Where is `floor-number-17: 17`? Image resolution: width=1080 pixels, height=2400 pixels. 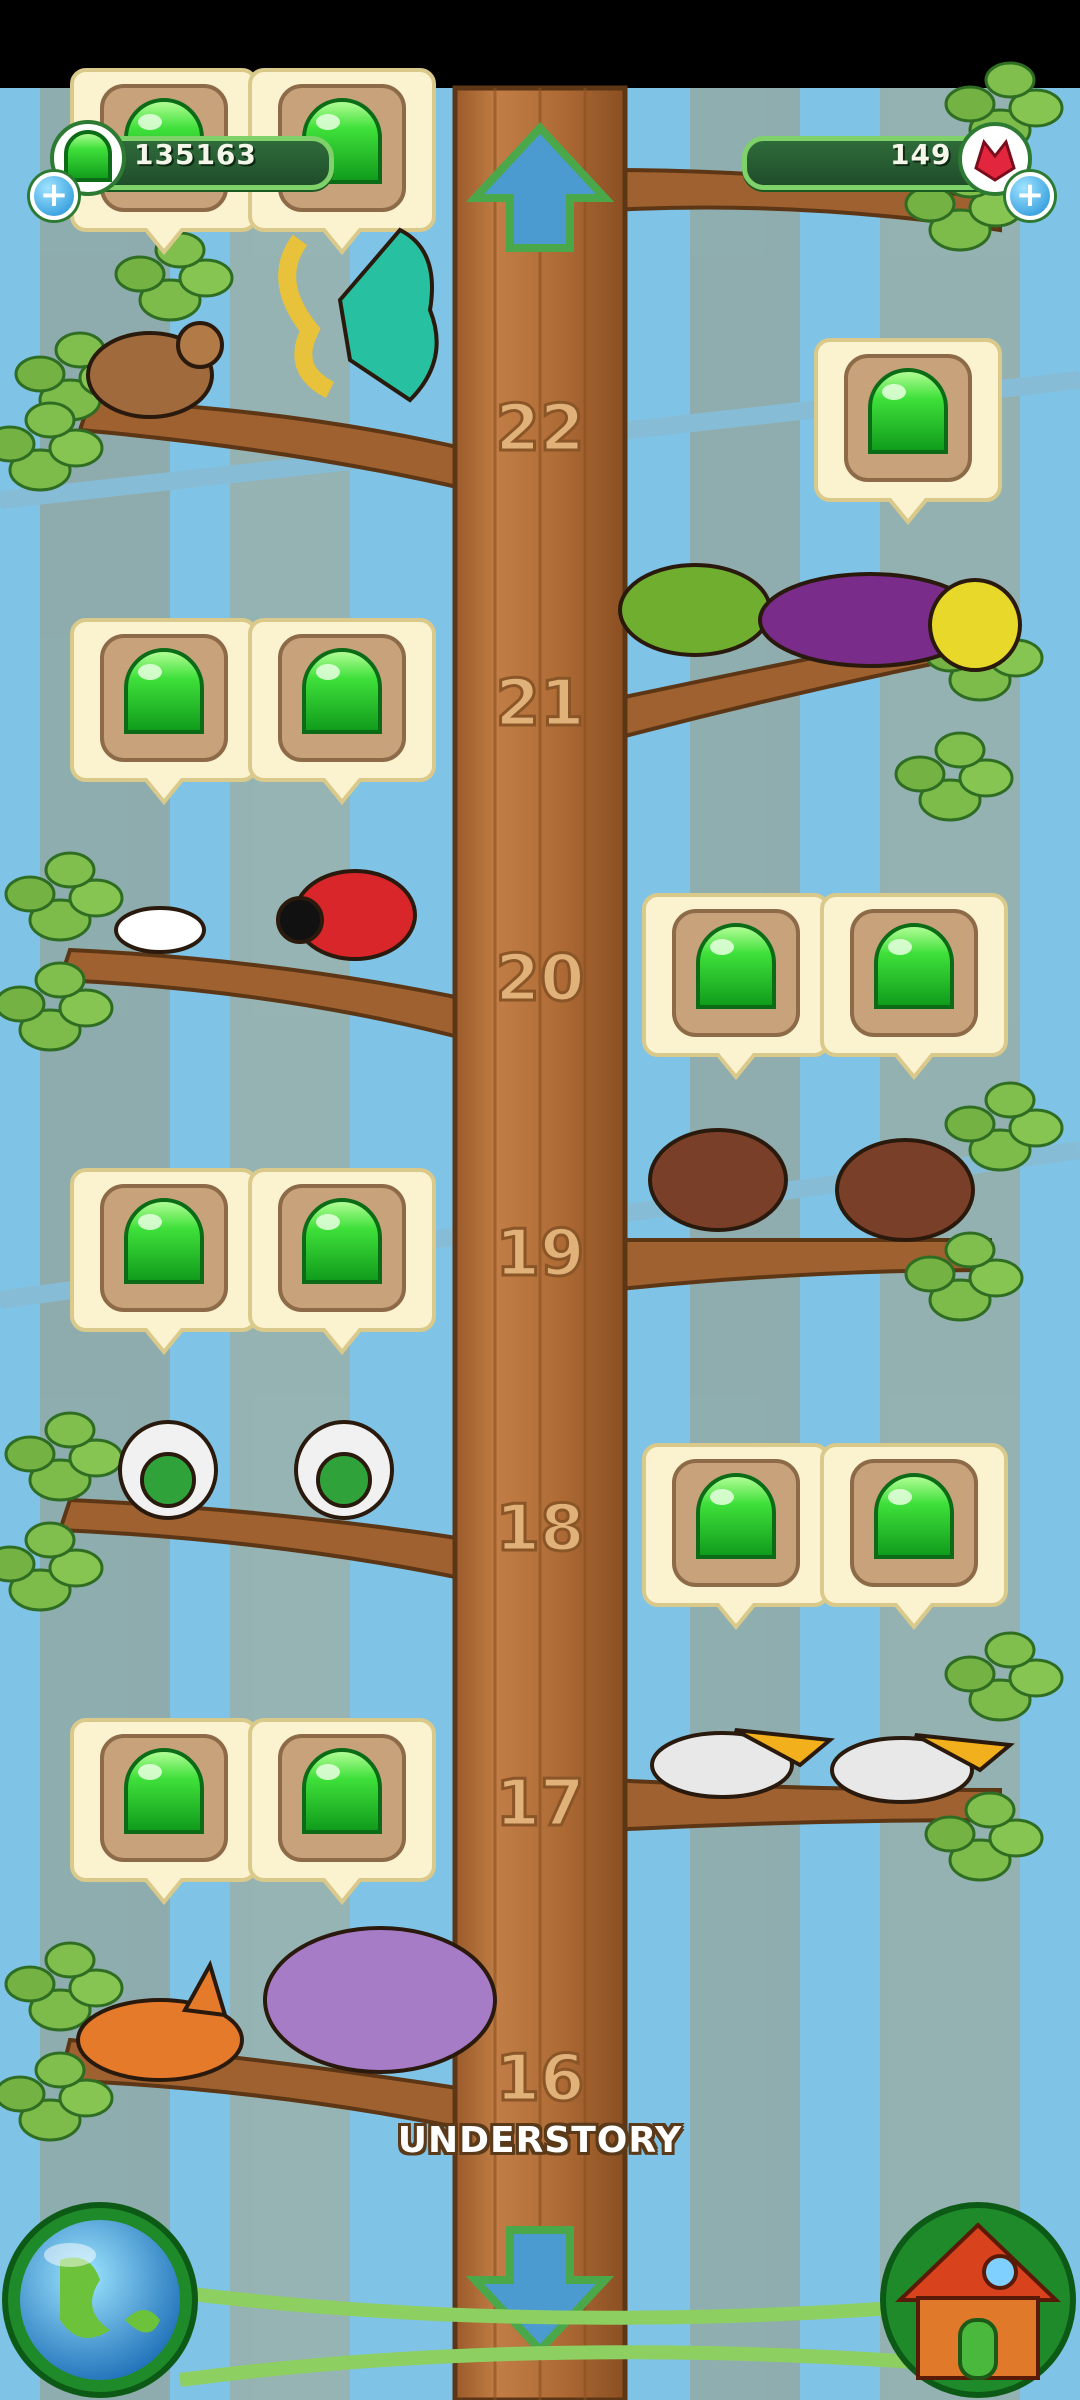 floor-number-17: 17 is located at coordinates (539, 1804).